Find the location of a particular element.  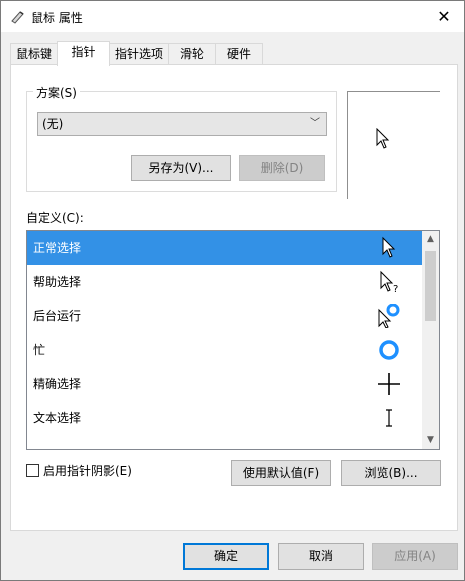

list-item: 忙 is located at coordinates (225, 350).